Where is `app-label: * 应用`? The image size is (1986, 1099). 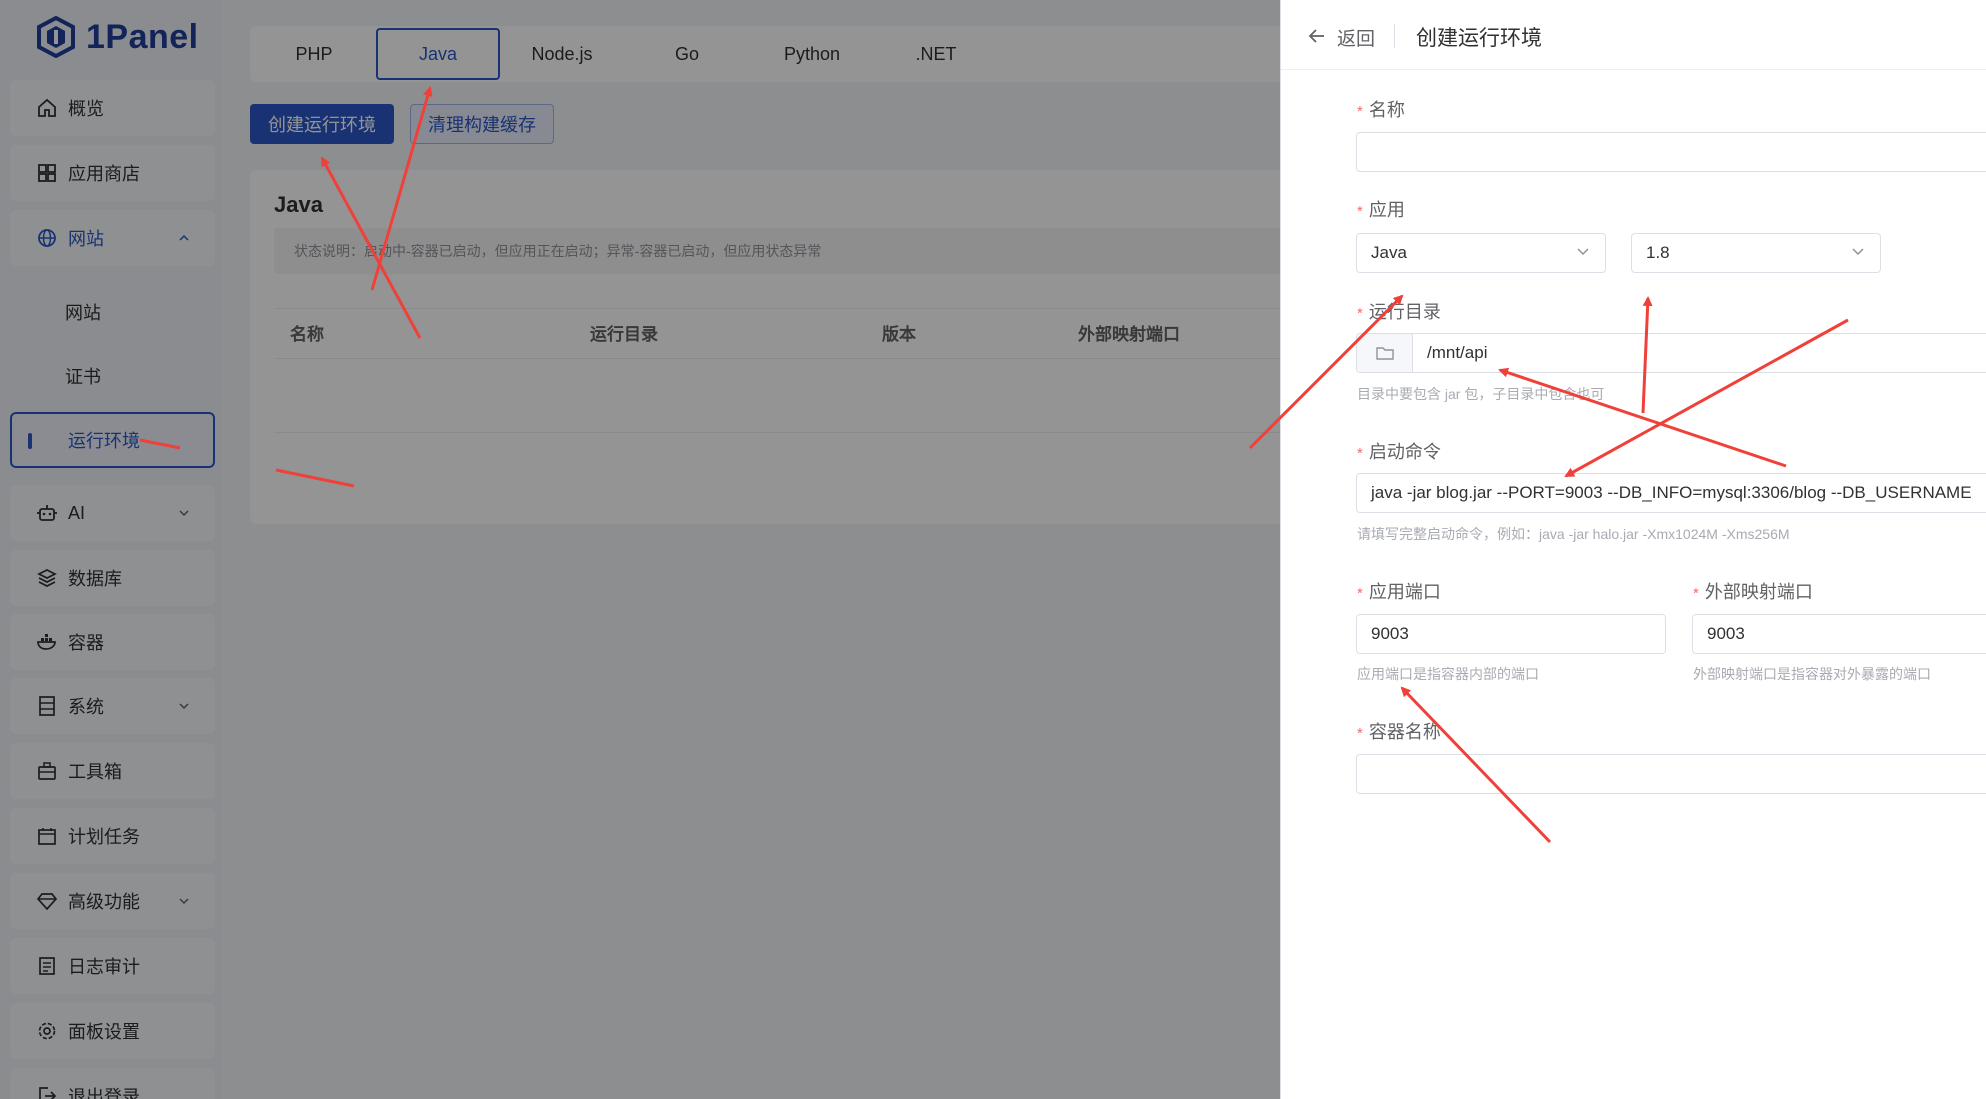 app-label: * 应用 is located at coordinates (1381, 209).